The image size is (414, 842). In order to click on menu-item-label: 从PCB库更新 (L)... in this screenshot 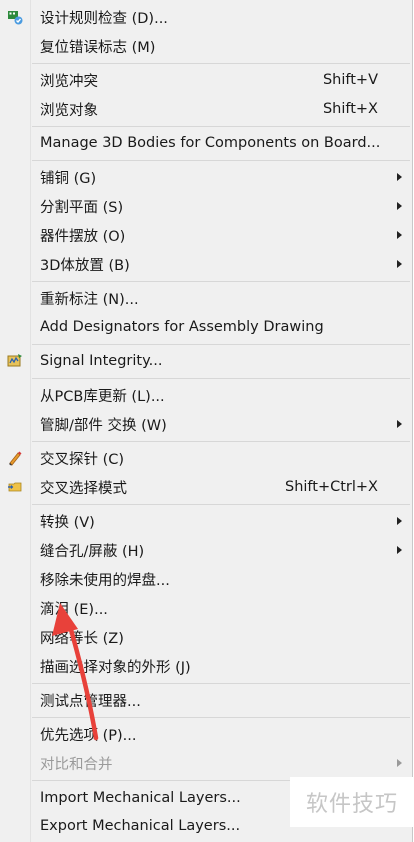, I will do `click(102, 396)`.